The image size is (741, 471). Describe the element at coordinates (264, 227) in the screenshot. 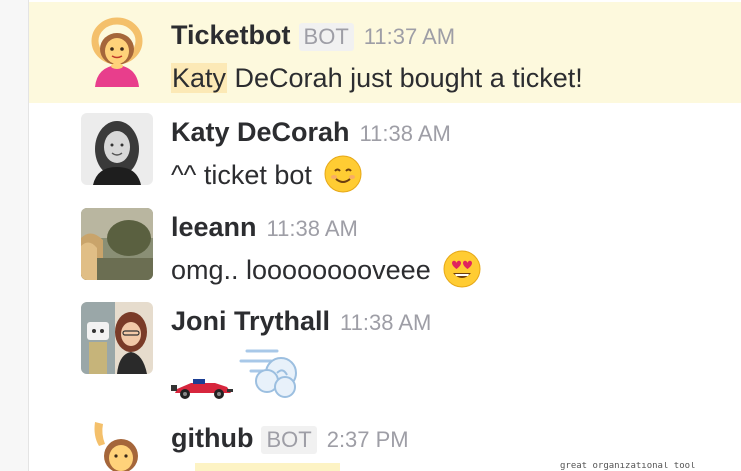

I see `message-header: leeann 11:38 AM` at that location.